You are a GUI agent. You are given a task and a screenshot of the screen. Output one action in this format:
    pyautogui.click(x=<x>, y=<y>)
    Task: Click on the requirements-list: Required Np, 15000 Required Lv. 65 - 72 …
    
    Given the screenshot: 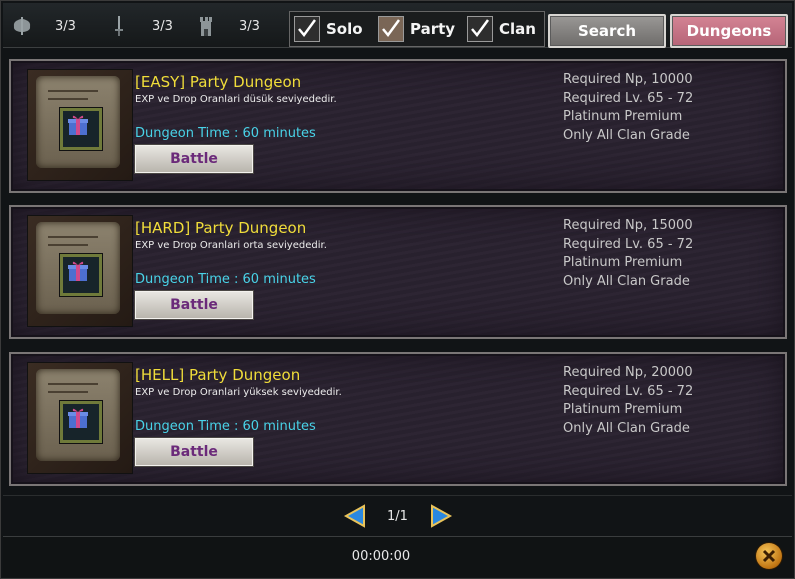 What is the action you would take?
    pyautogui.click(x=628, y=254)
    